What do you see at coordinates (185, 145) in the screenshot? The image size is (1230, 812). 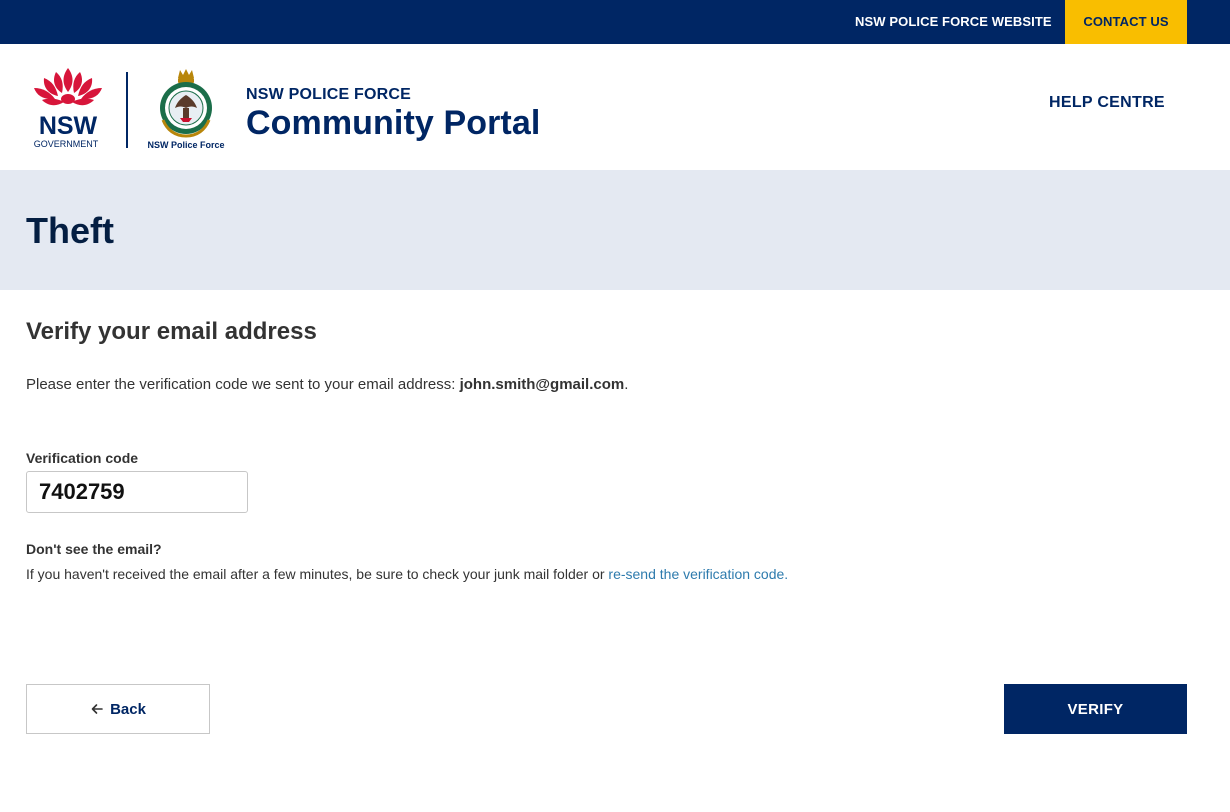 I see `police-logo-caption: NSW Police Force` at bounding box center [185, 145].